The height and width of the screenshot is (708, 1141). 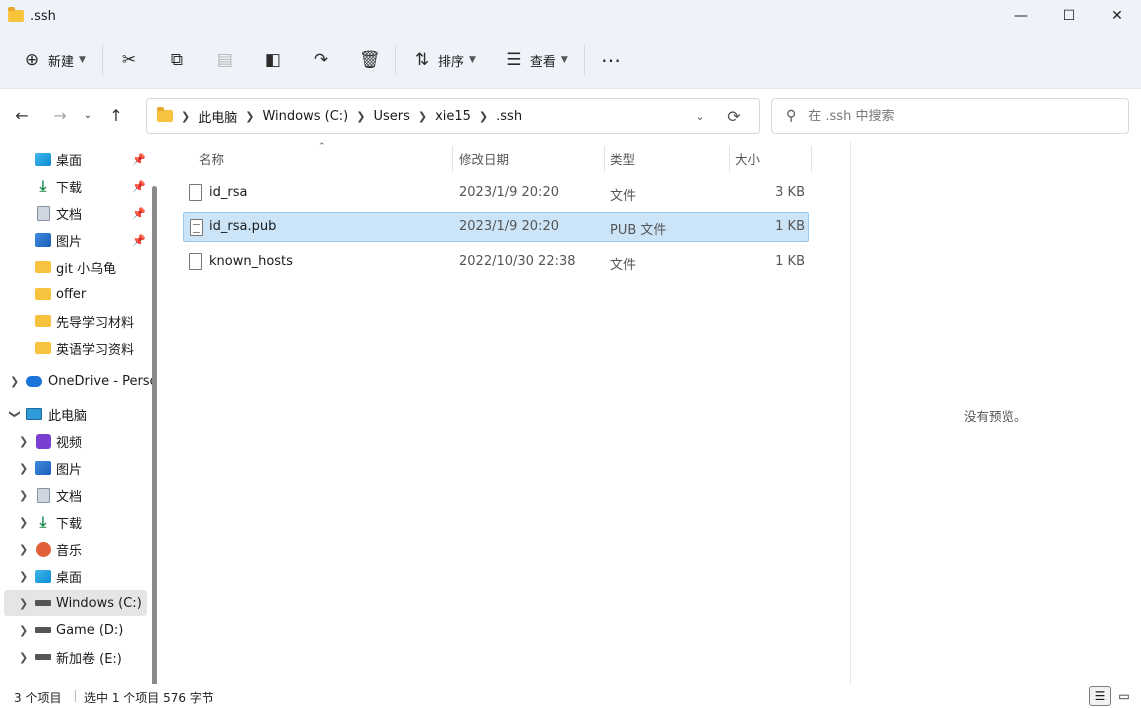 What do you see at coordinates (129, 60) in the screenshot?
I see `cut-button: ✂` at bounding box center [129, 60].